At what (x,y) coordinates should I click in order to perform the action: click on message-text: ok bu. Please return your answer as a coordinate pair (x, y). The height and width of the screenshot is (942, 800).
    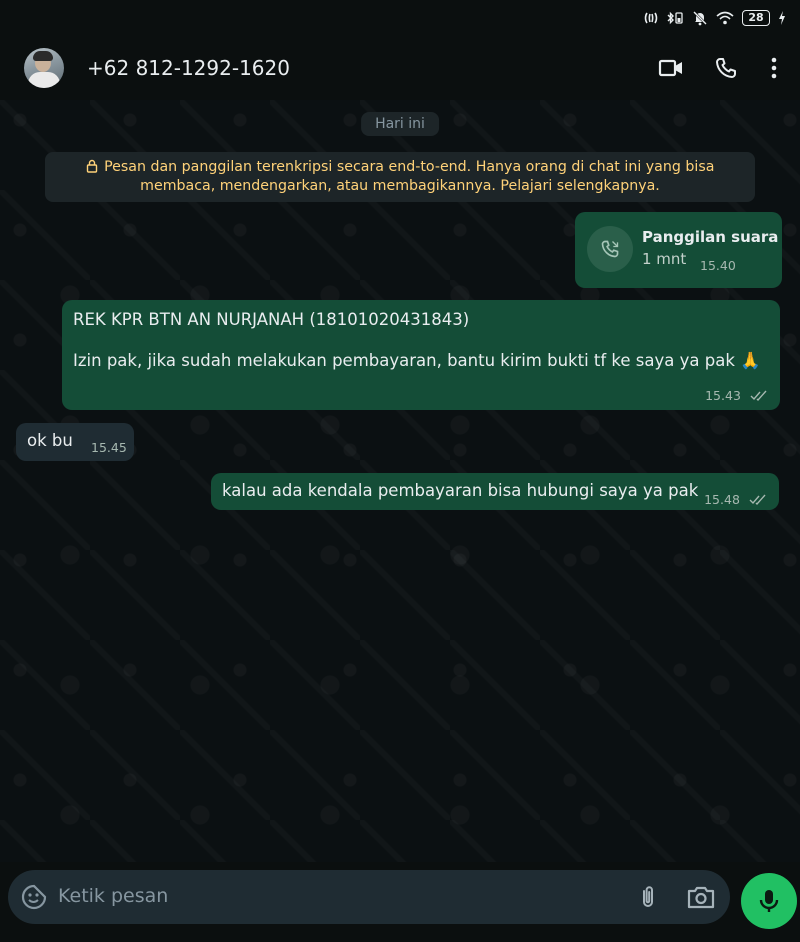
    Looking at the image, I should click on (50, 440).